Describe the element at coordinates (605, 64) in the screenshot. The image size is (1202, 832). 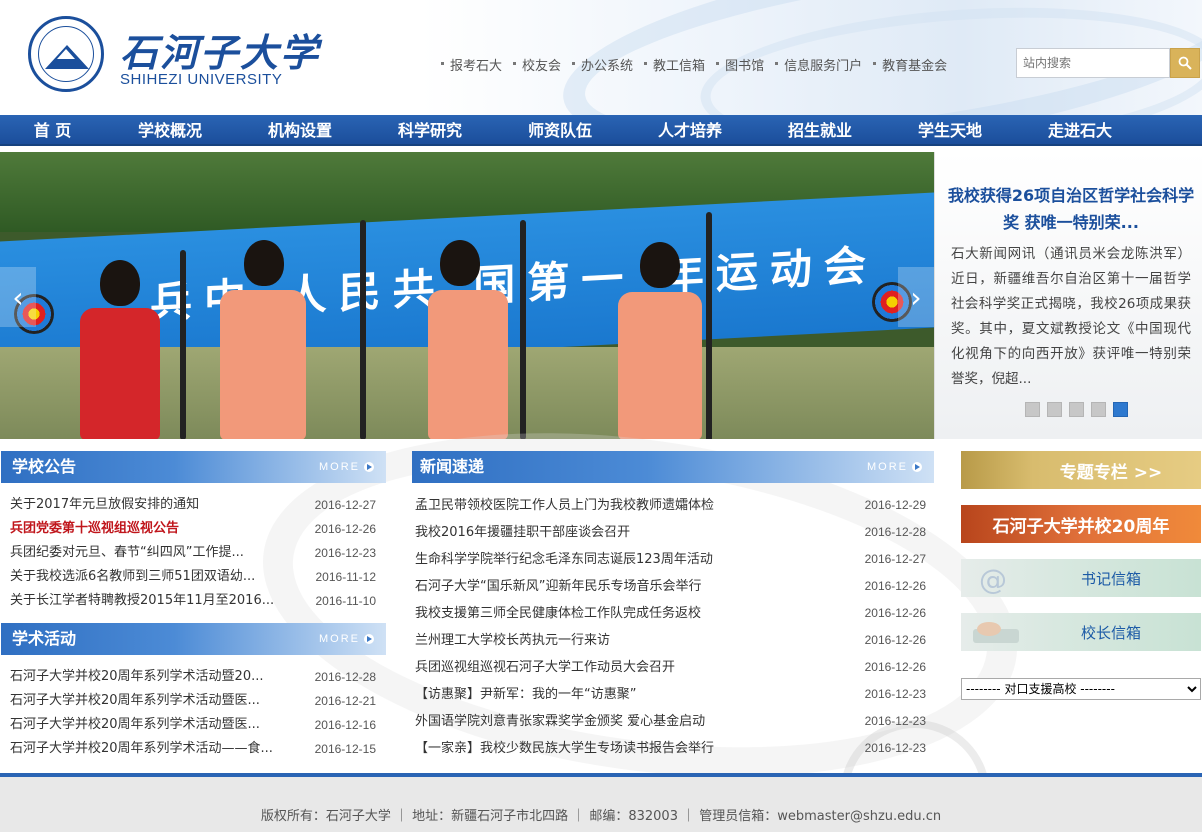
I see `top-link-office-system: 办公系统` at that location.